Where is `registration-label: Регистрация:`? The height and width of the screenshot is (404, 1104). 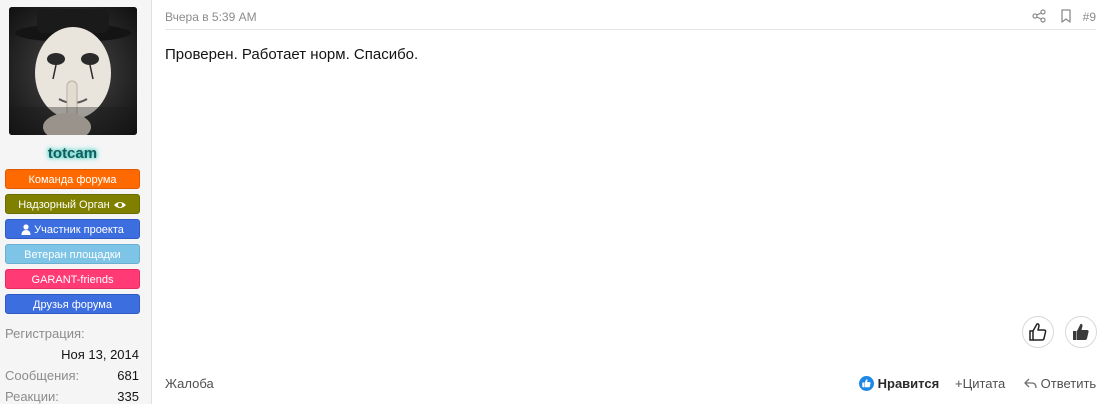 registration-label: Регистрация: is located at coordinates (45, 333).